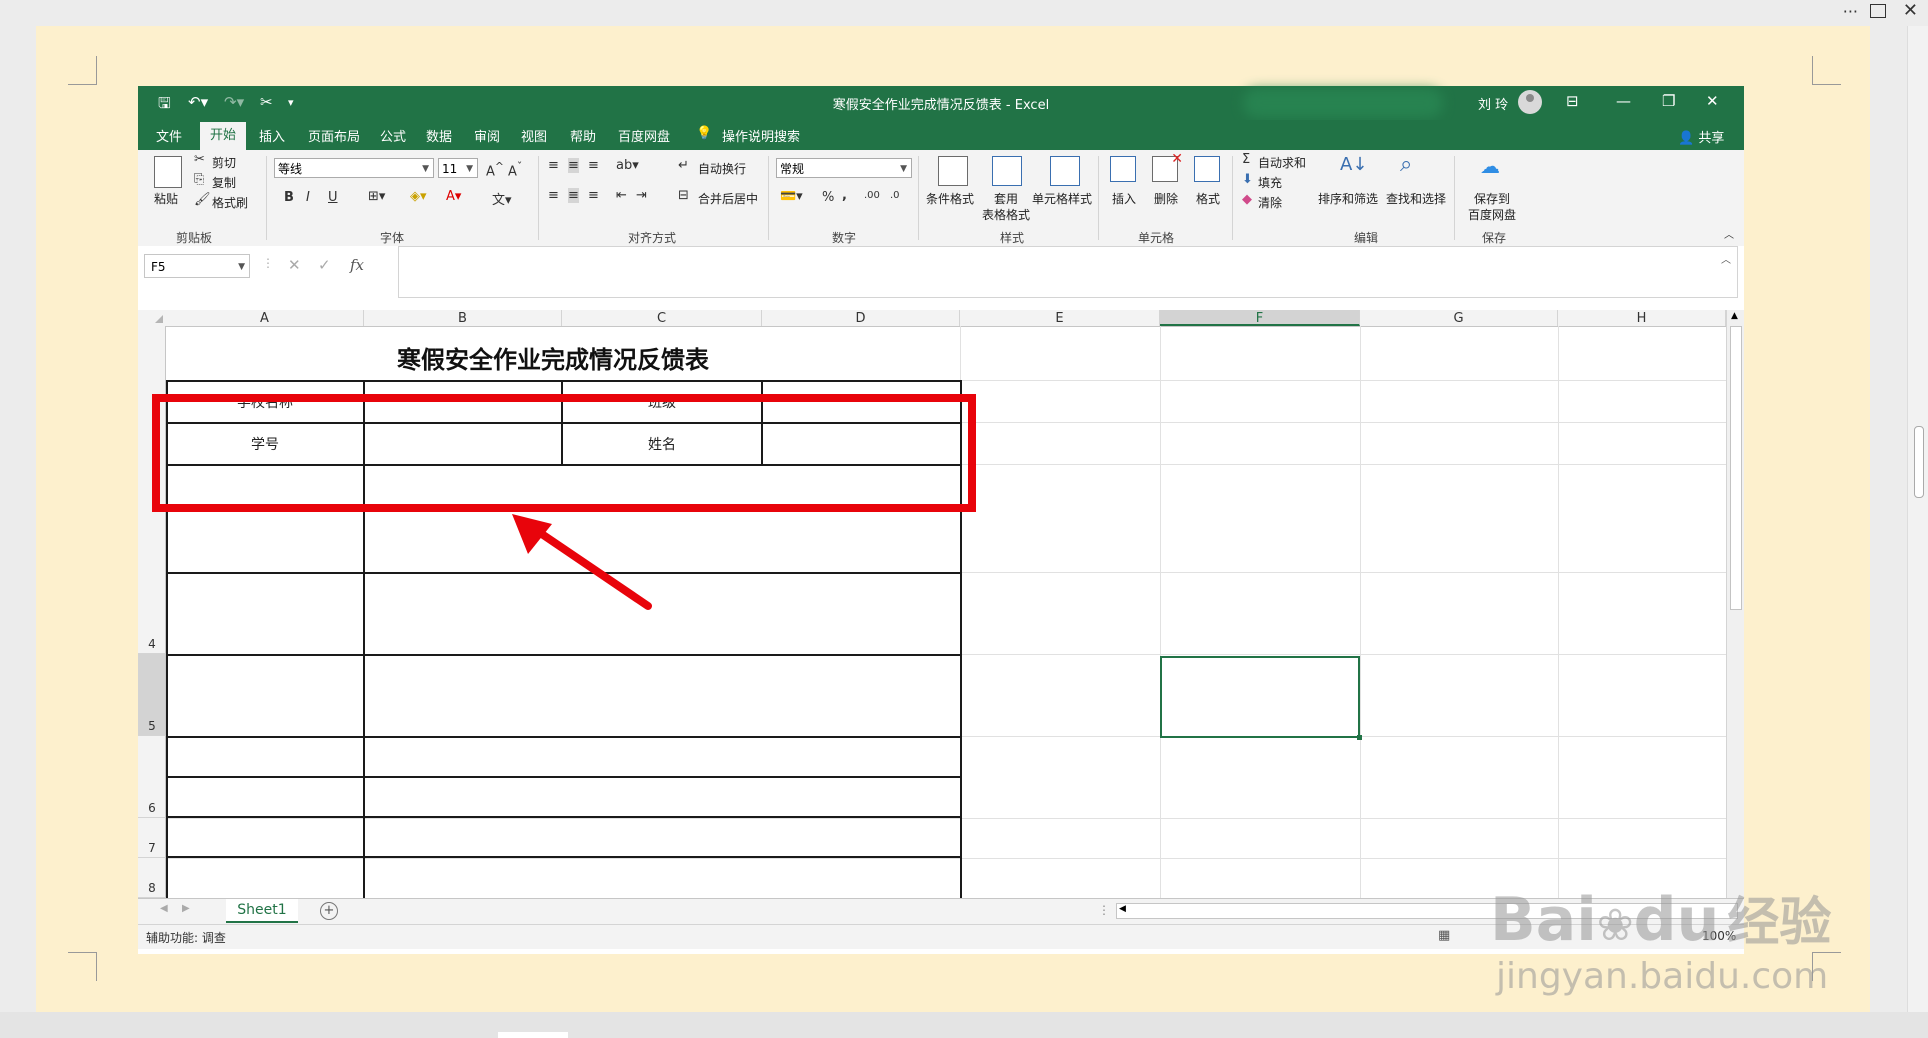  What do you see at coordinates (1850, 11) in the screenshot?
I see `more-icon: ···` at bounding box center [1850, 11].